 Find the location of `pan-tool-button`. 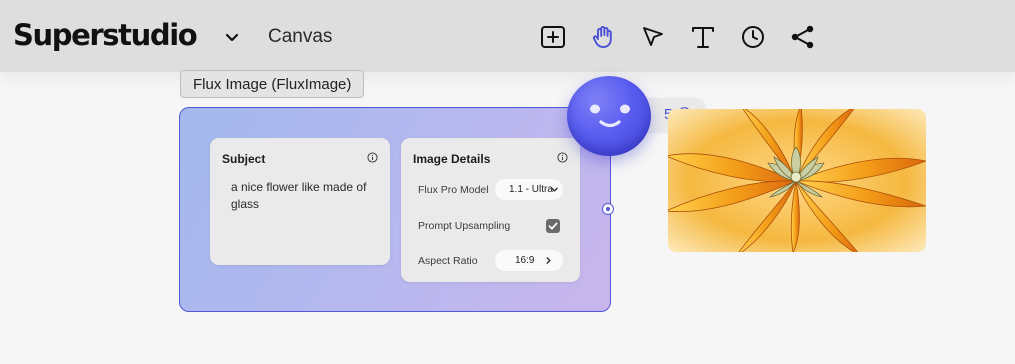

pan-tool-button is located at coordinates (603, 37).